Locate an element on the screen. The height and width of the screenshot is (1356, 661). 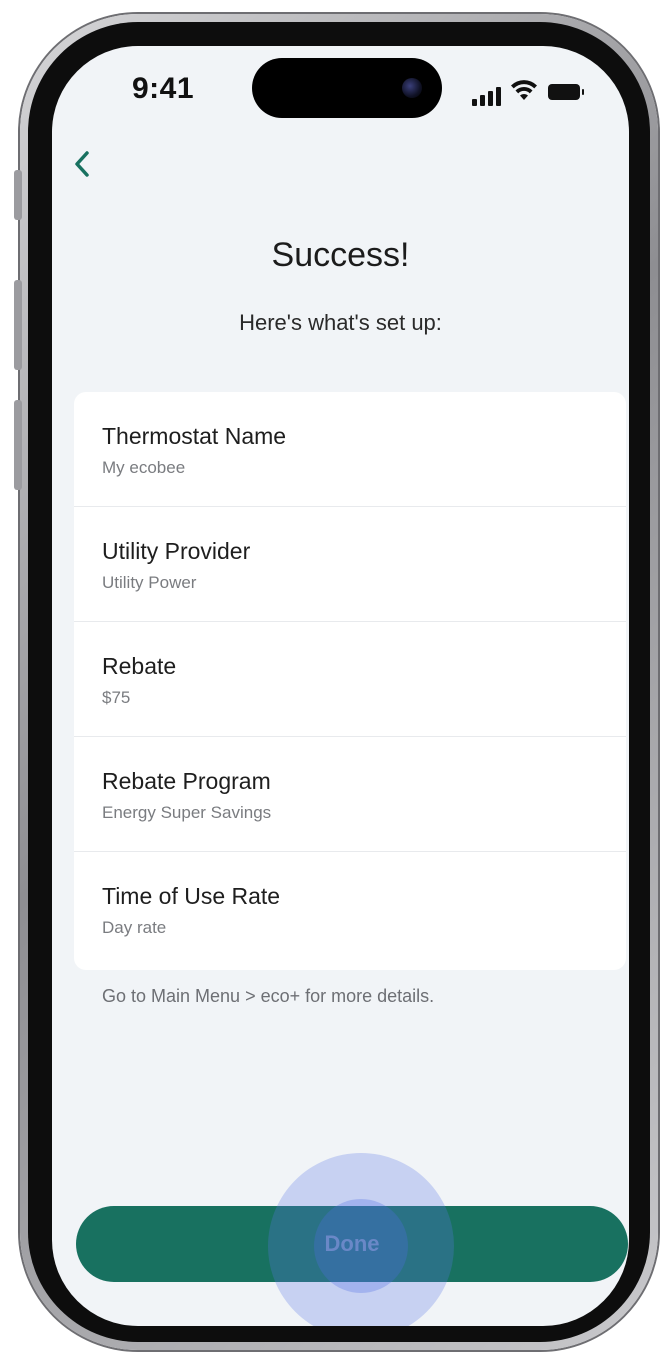
page-subtitle: Here's what's set up: is located at coordinates (340, 322).